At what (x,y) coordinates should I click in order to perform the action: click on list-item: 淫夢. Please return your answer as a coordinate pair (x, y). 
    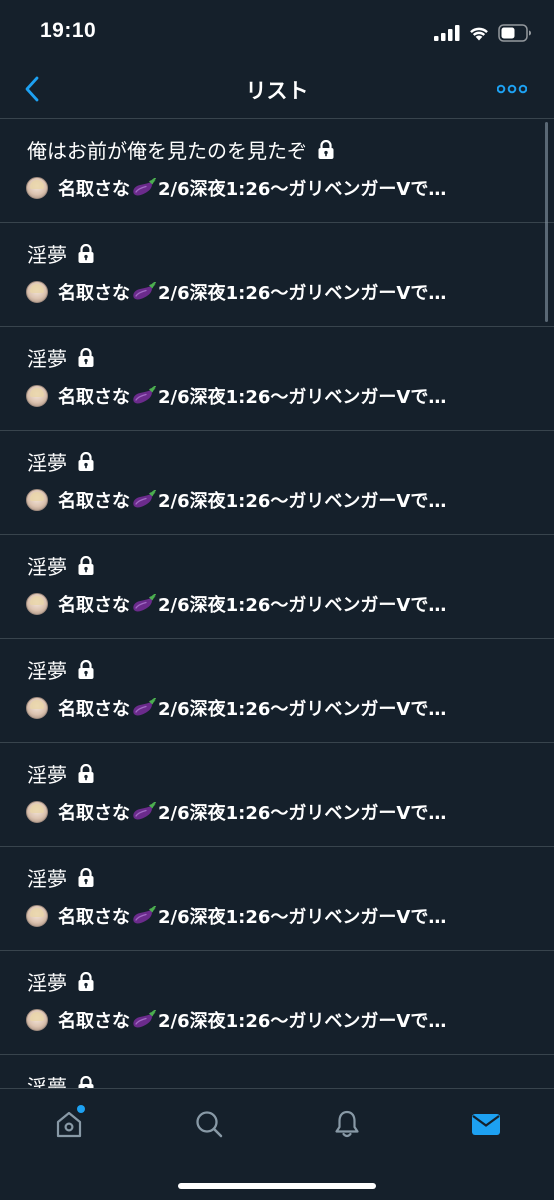
    Looking at the image, I should click on (277, 1071).